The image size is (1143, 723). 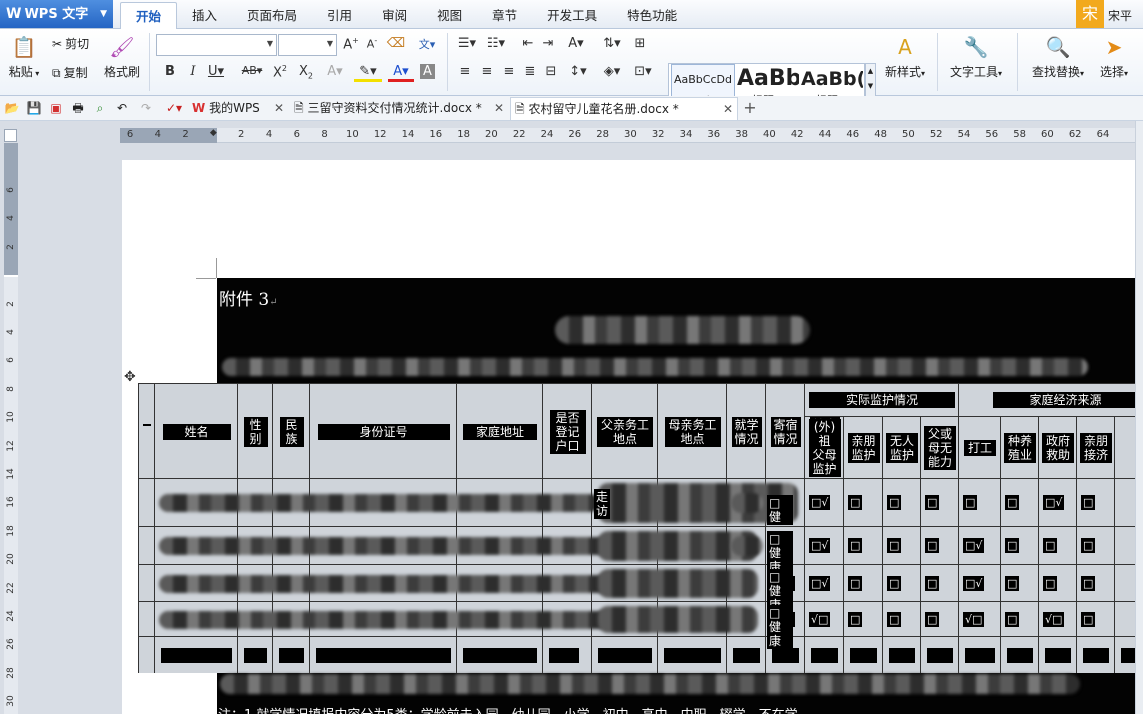 I want to click on char-shading-button: A, so click(x=427, y=71).